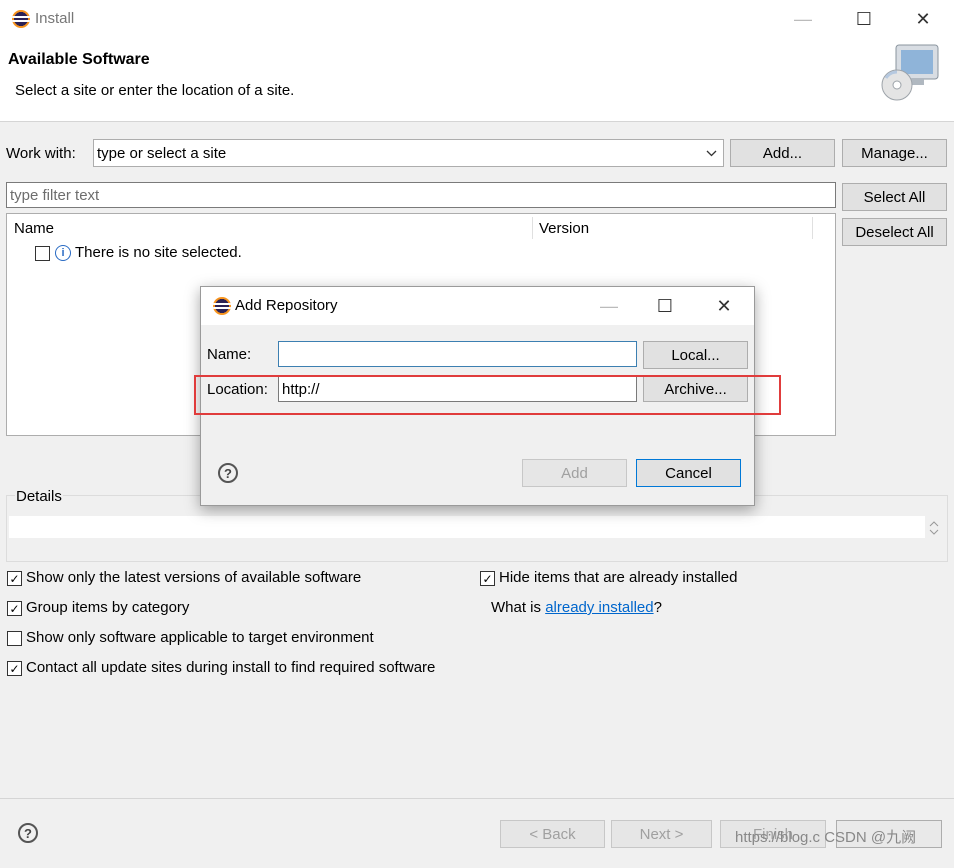  Describe the element at coordinates (42, 253) in the screenshot. I see `site-row-checkbox` at that location.